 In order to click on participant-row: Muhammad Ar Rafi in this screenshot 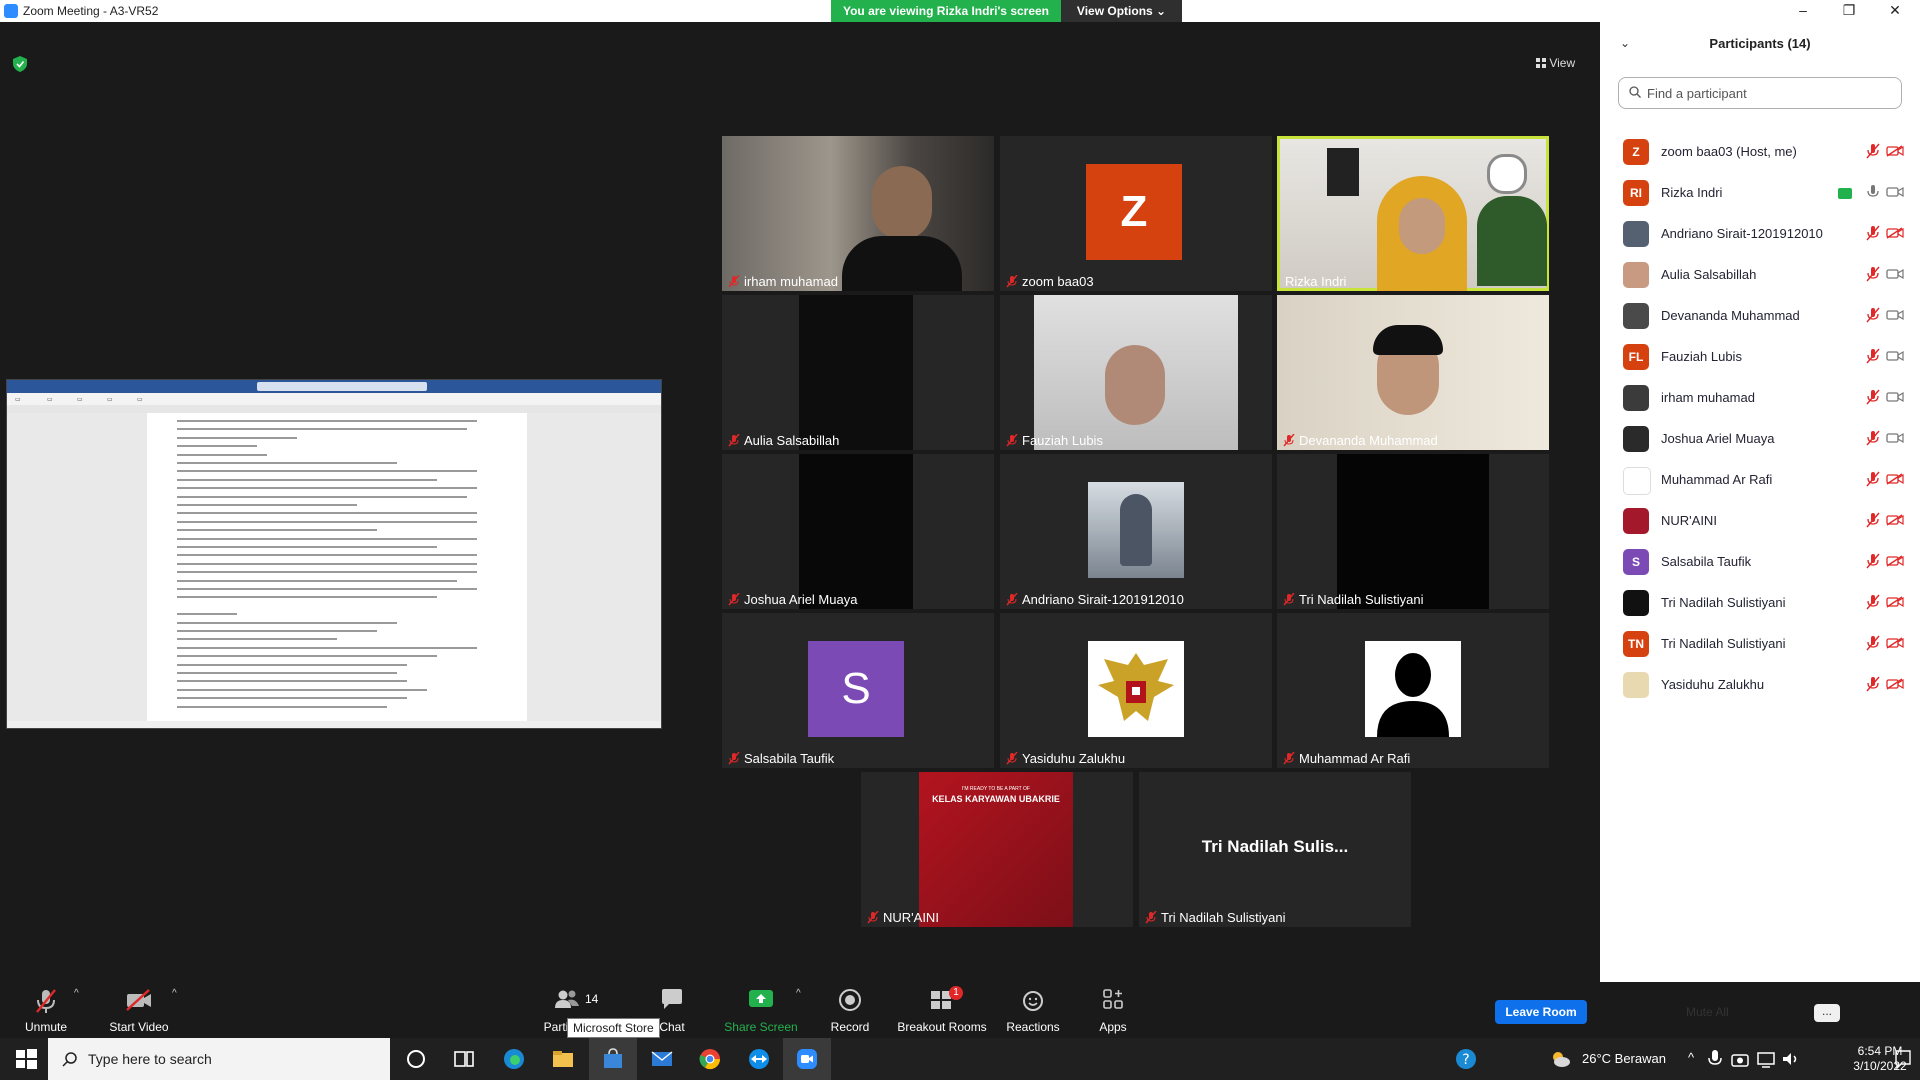, I will do `click(1760, 478)`.